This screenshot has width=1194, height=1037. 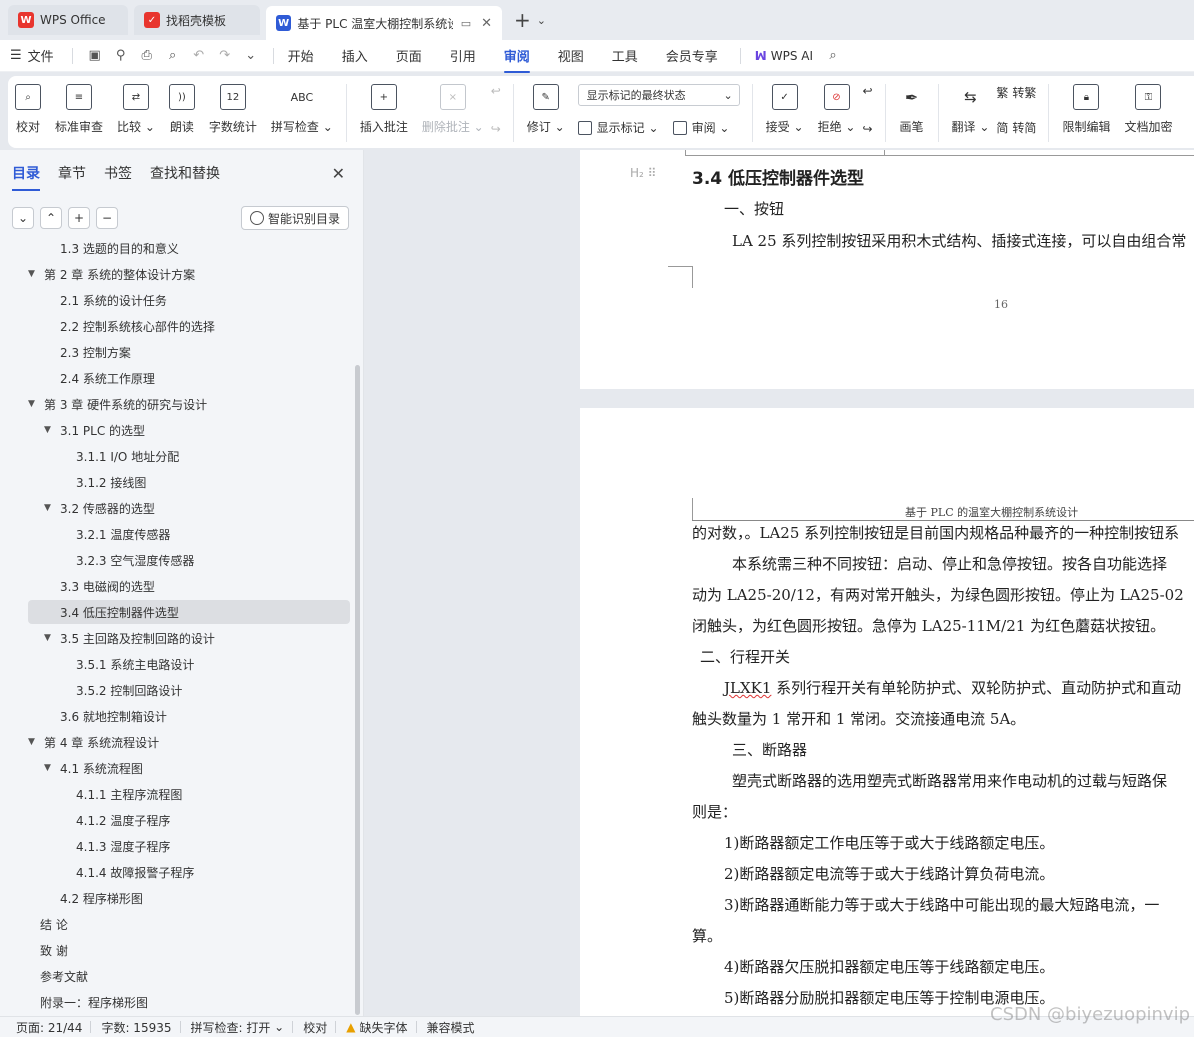 I want to click on insert-comment-button: + 插入批注, so click(x=384, y=109).